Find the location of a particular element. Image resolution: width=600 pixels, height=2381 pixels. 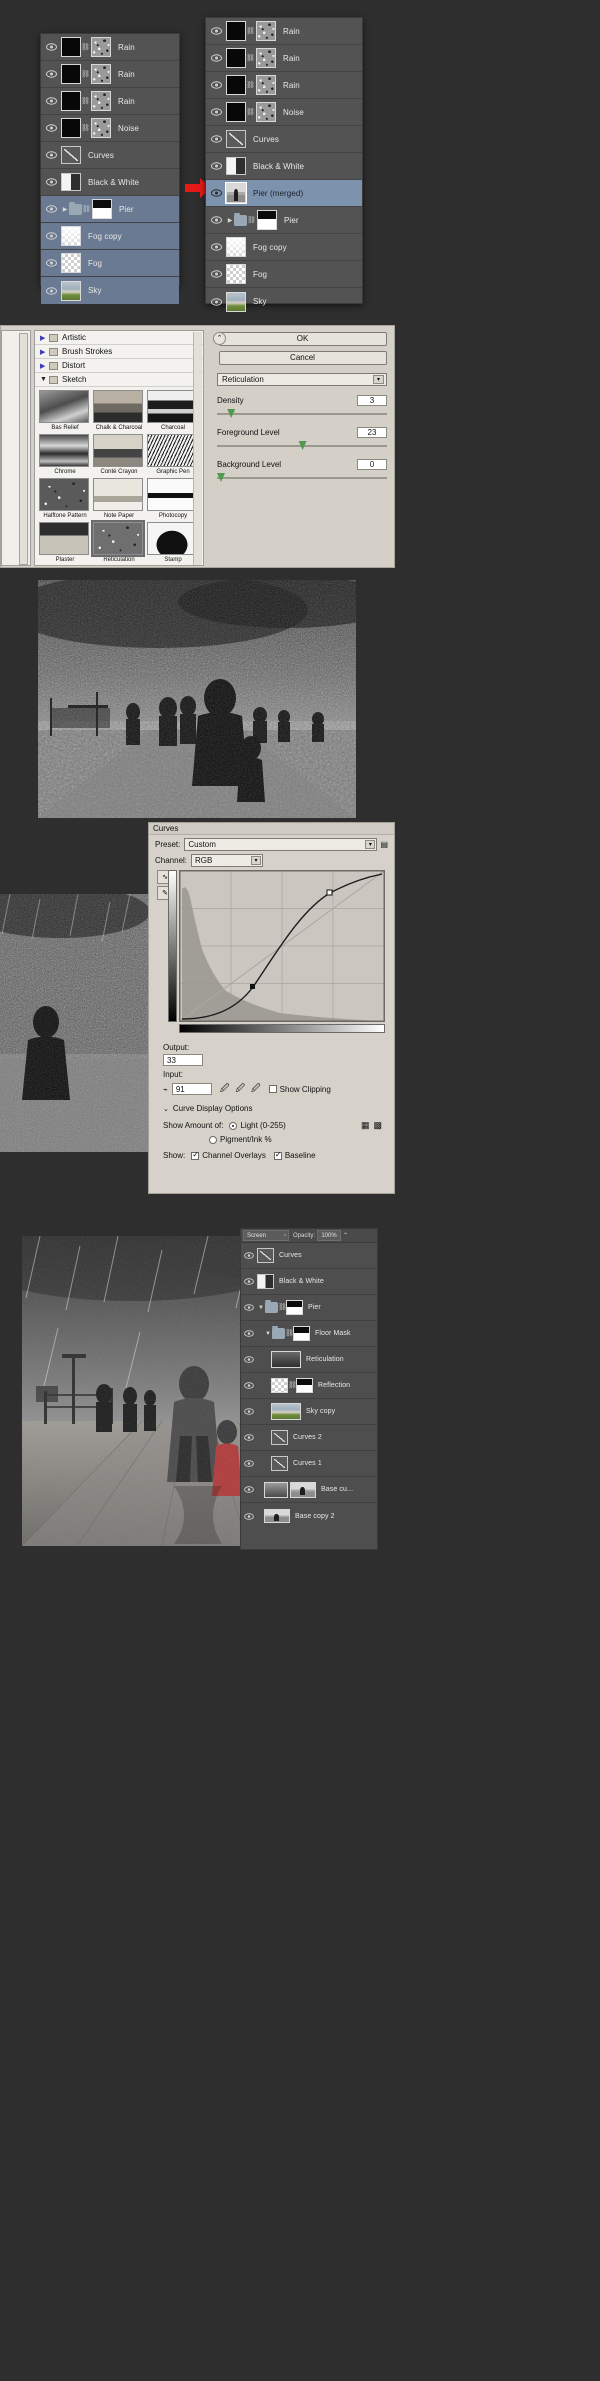

foreground-level-slider is located at coordinates (302, 446).